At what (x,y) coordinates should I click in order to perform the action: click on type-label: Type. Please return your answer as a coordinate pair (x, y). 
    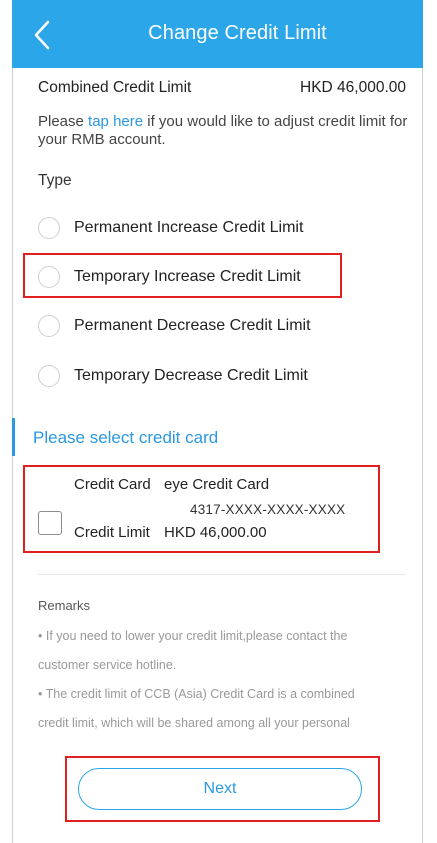
    Looking at the image, I should click on (55, 180).